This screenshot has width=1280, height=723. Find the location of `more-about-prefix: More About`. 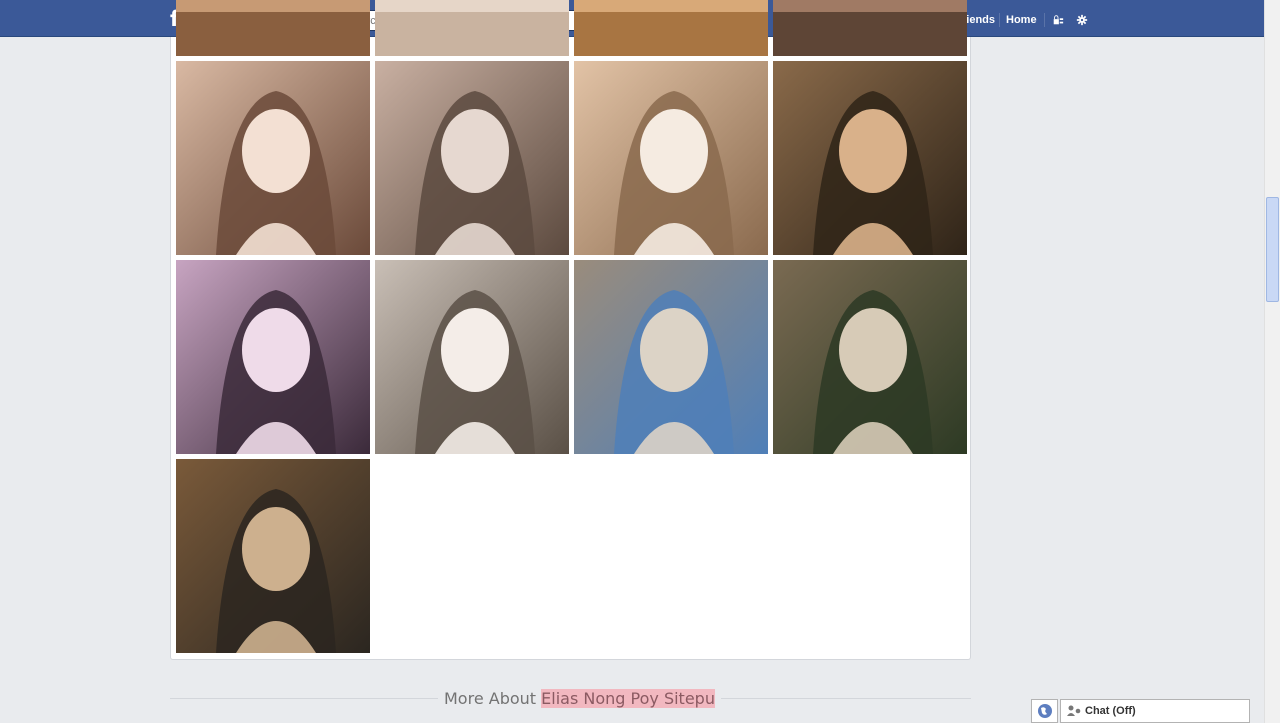

more-about-prefix: More About is located at coordinates (490, 698).